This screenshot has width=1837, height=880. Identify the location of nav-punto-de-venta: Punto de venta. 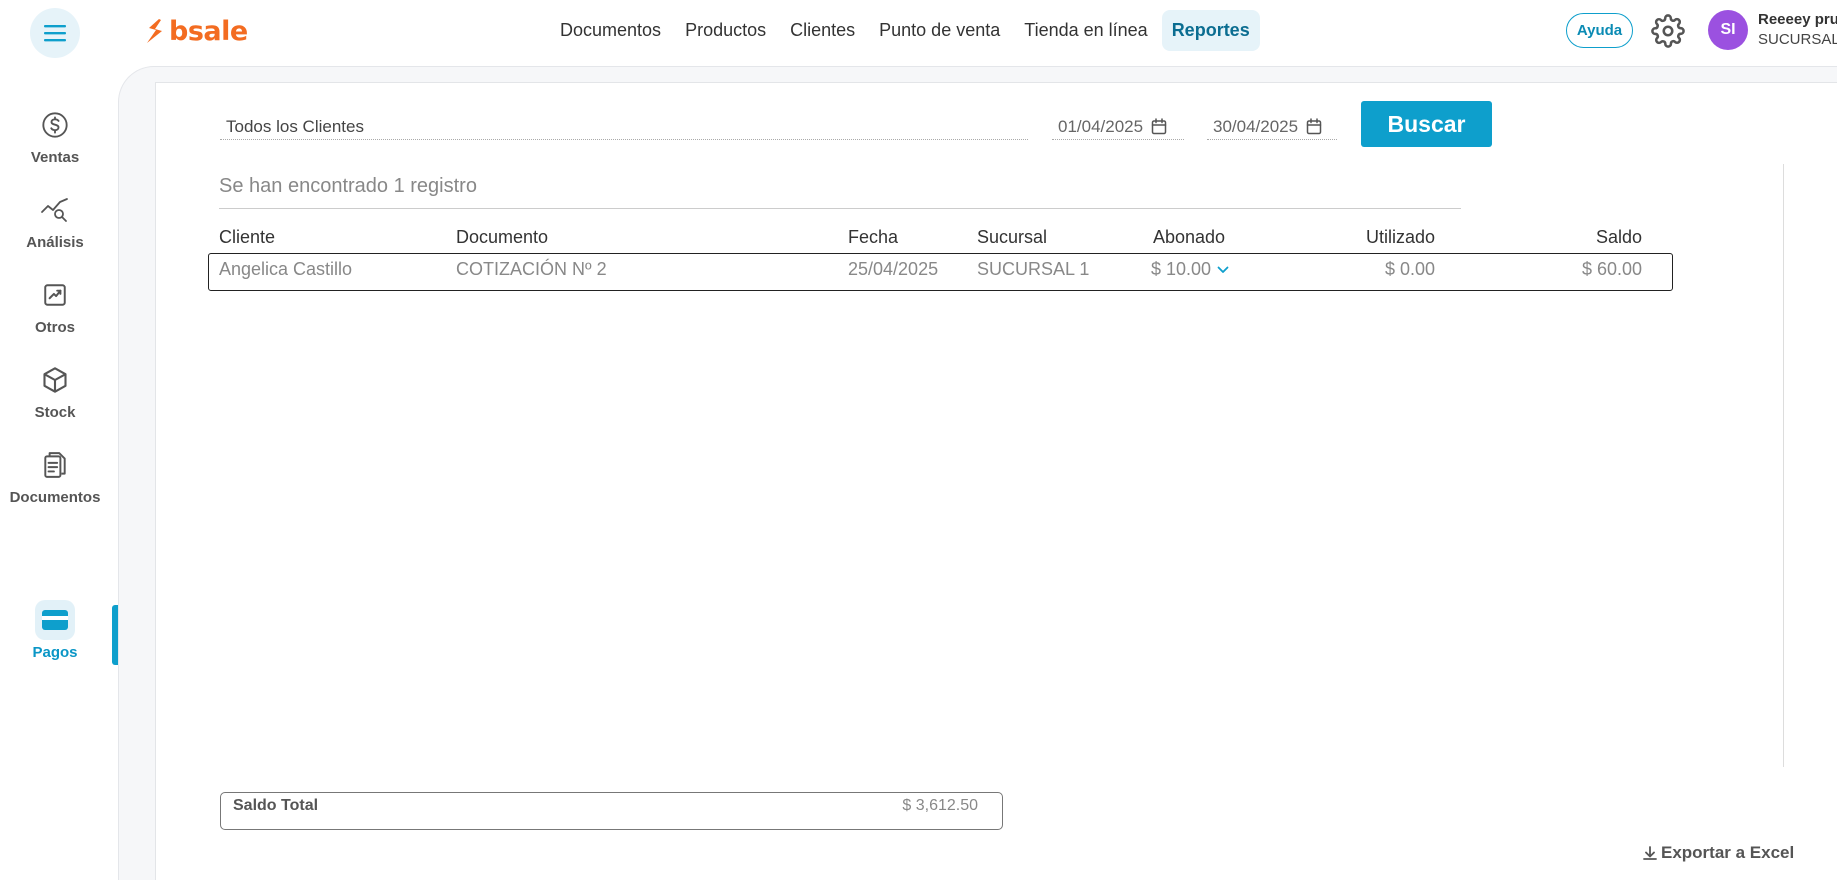
(939, 30).